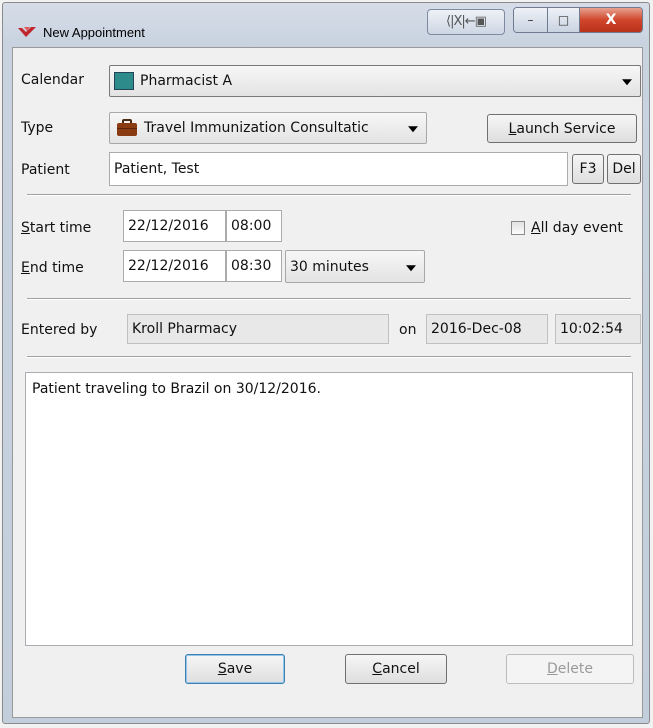  I want to click on all-day-label: All day event, so click(577, 228).